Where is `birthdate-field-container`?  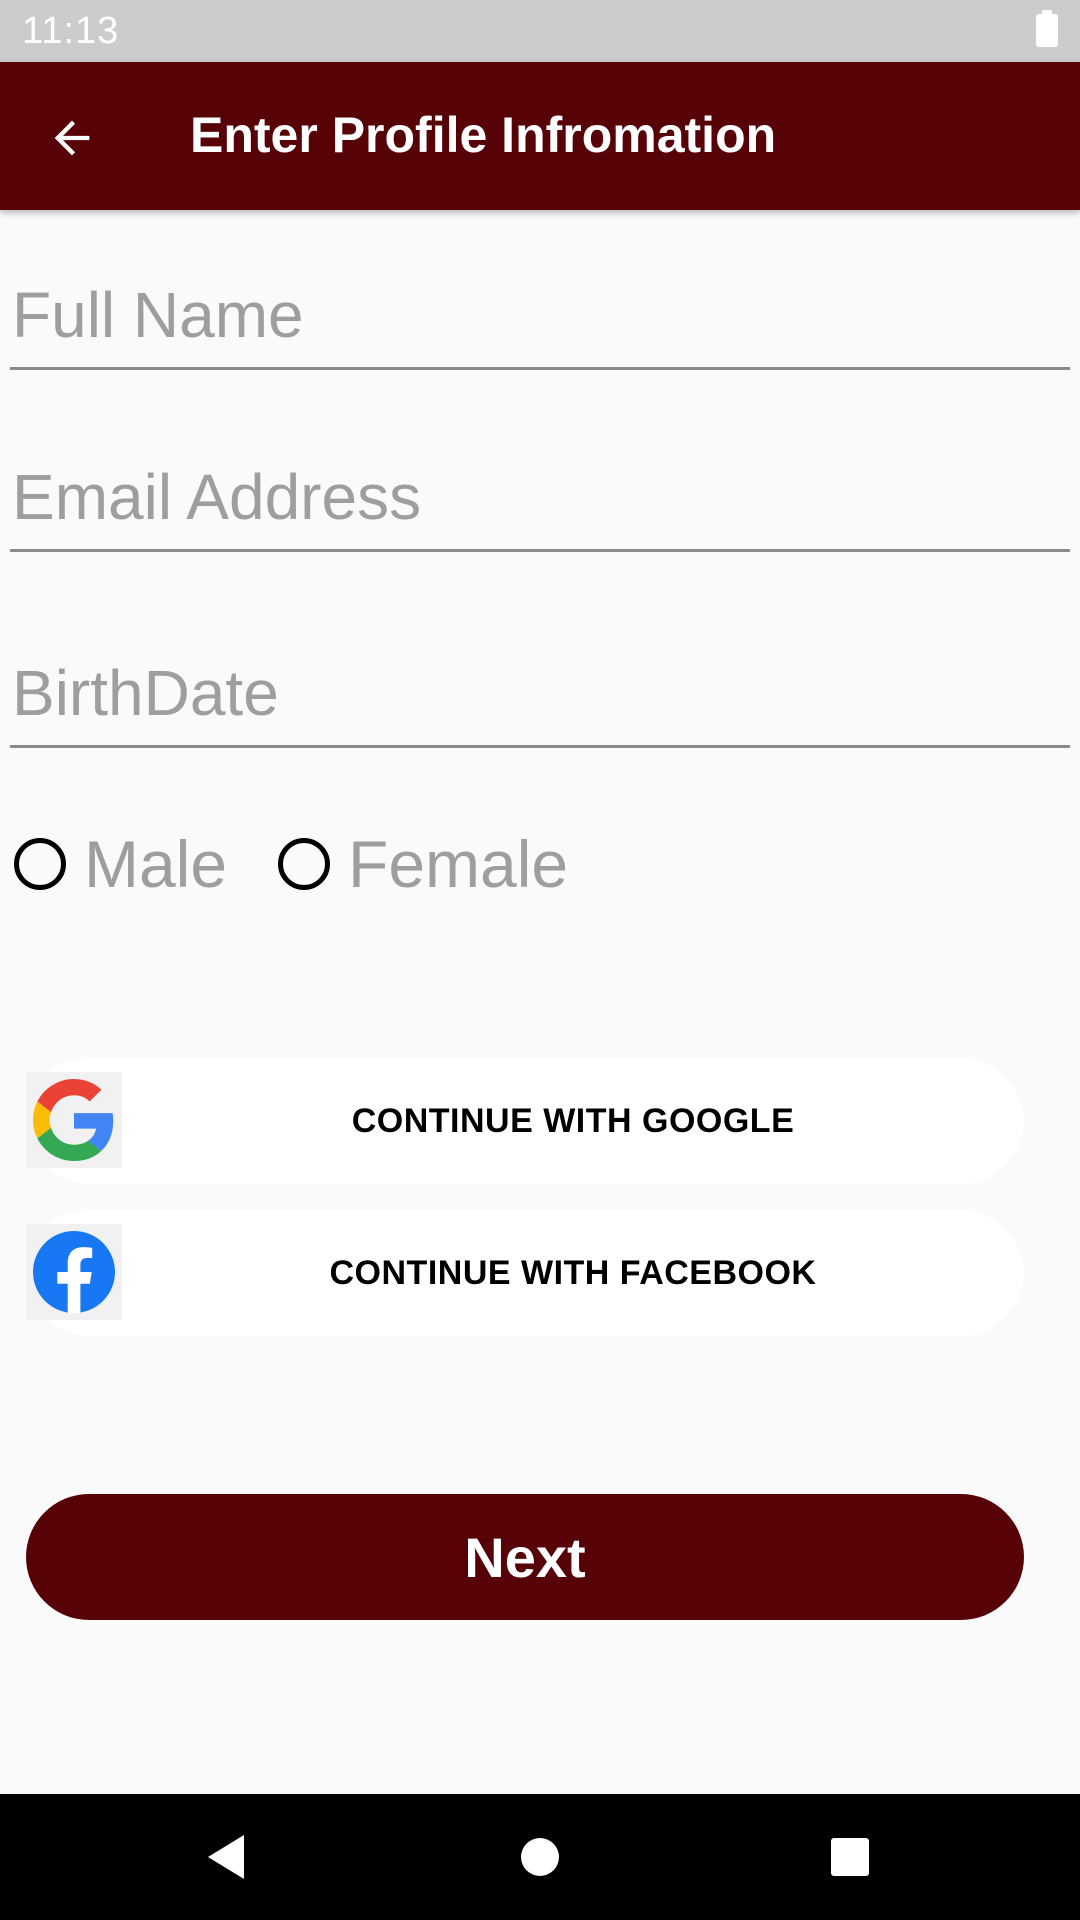 birthdate-field-container is located at coordinates (540, 702).